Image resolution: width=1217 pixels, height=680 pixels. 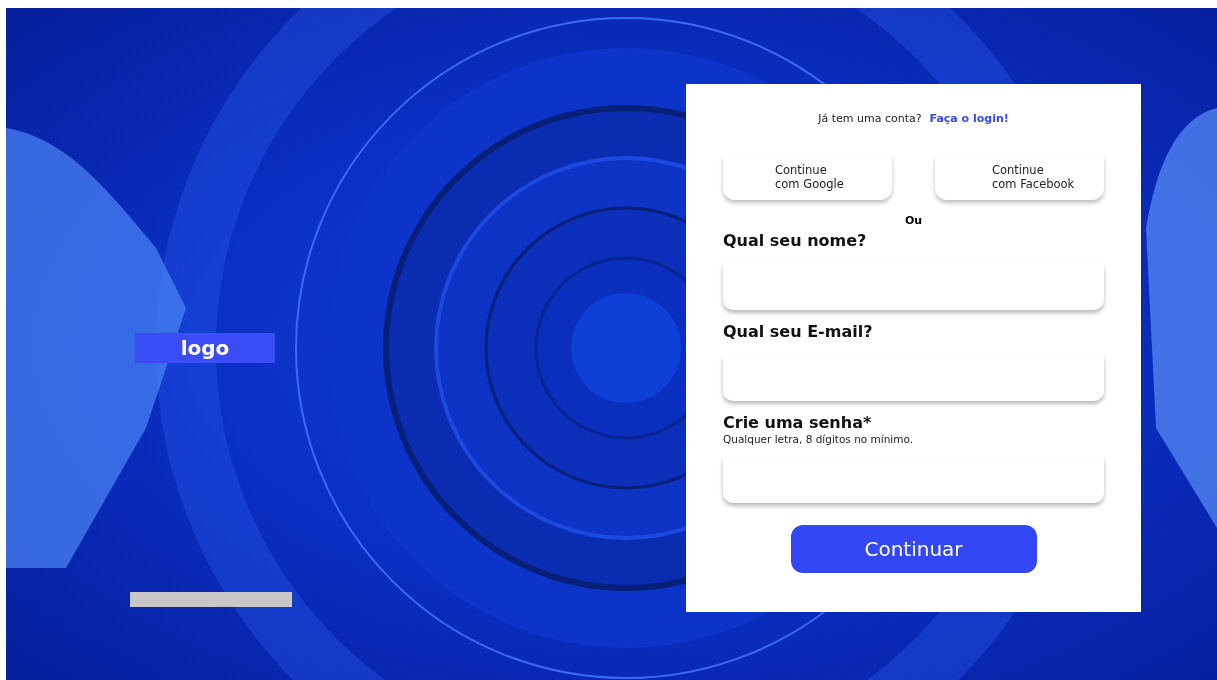 I want to click on social-login-button: Continue com Facebook, so click(x=1019, y=177).